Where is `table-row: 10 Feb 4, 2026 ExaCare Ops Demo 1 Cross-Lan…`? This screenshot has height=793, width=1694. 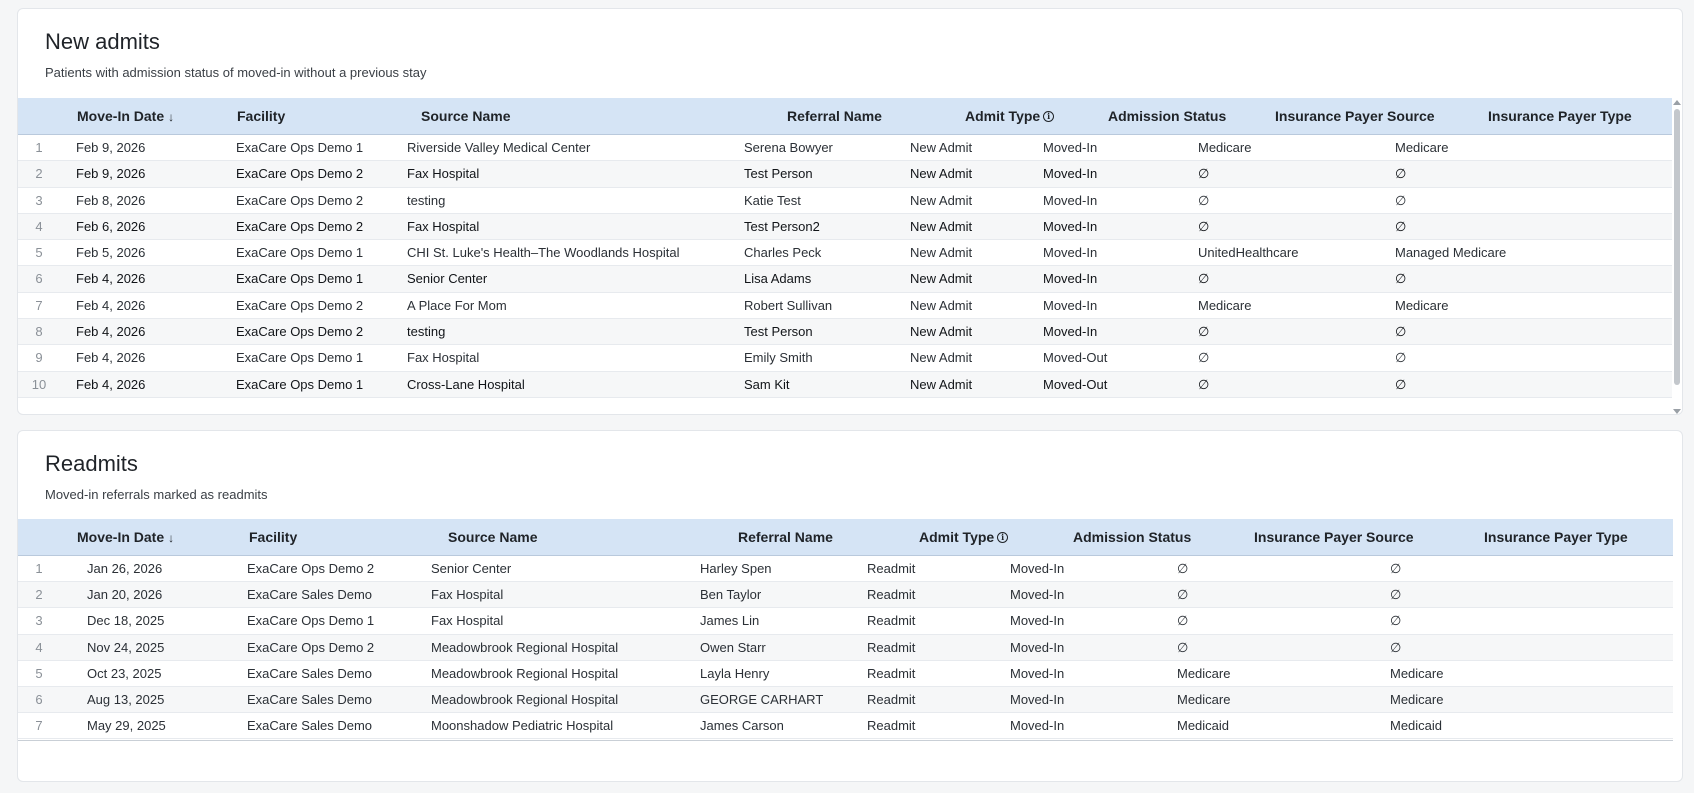
table-row: 10 Feb 4, 2026 ExaCare Ops Demo 1 Cross-Lan… is located at coordinates (845, 384).